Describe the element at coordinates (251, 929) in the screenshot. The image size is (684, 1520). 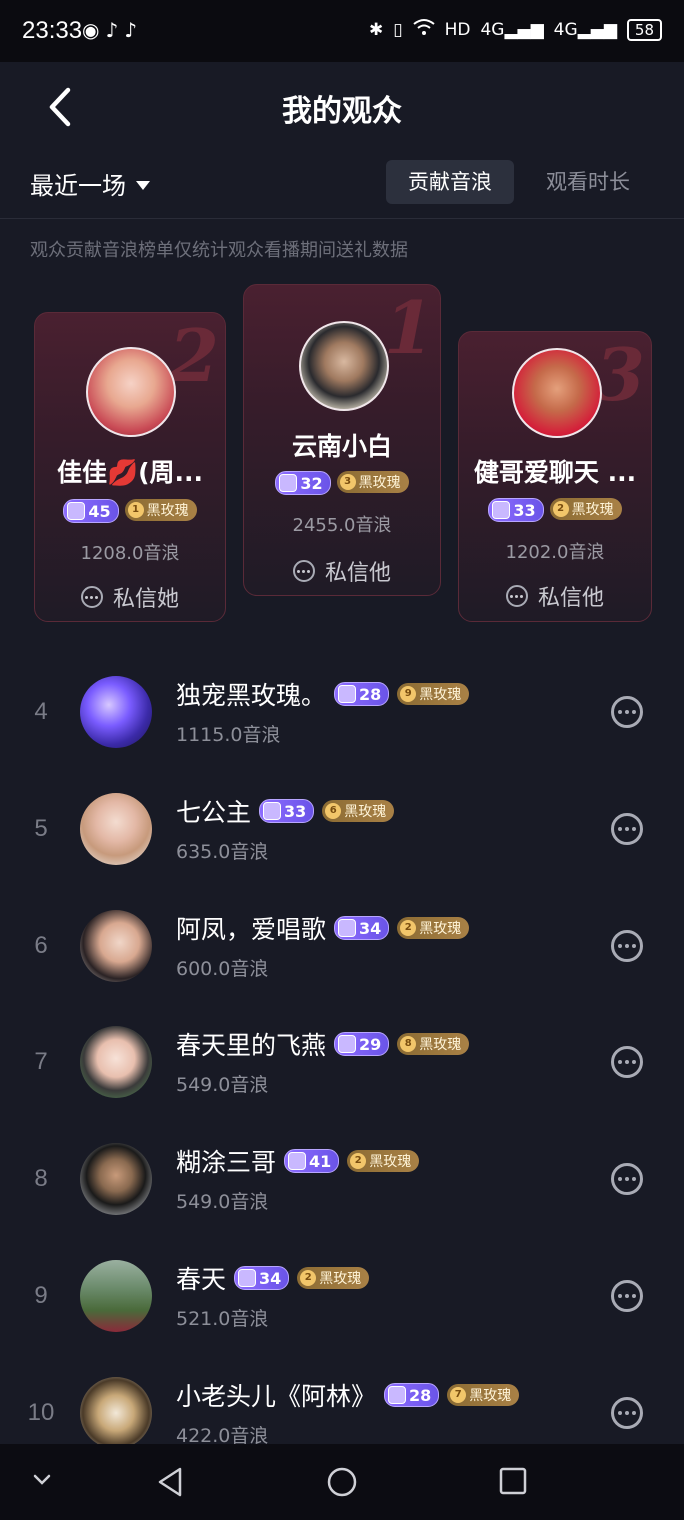
I see `user-name: 阿凤，爱唱歌` at that location.